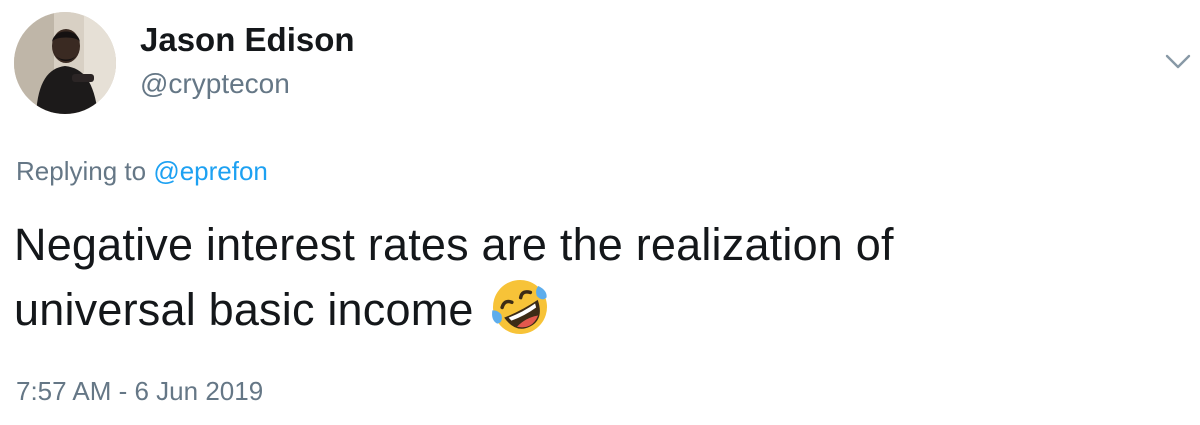  I want to click on replying-to: Replying to @eprefon, so click(142, 171).